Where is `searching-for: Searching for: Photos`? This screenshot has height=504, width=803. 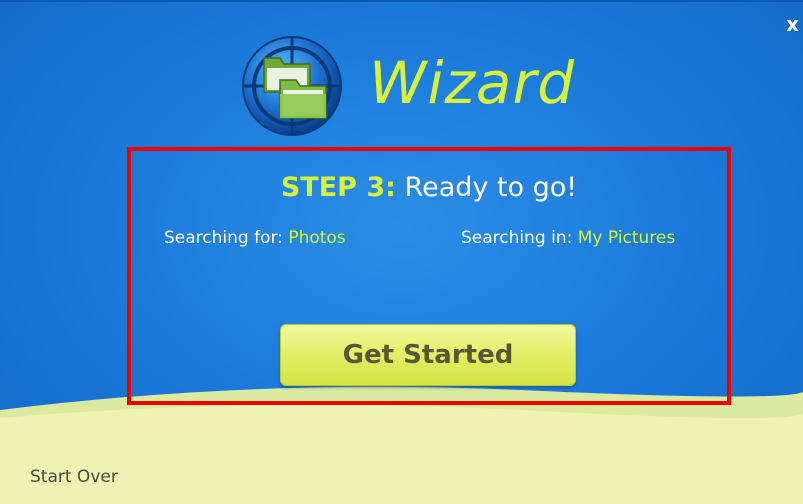
searching-for: Searching for: Photos is located at coordinates (255, 238).